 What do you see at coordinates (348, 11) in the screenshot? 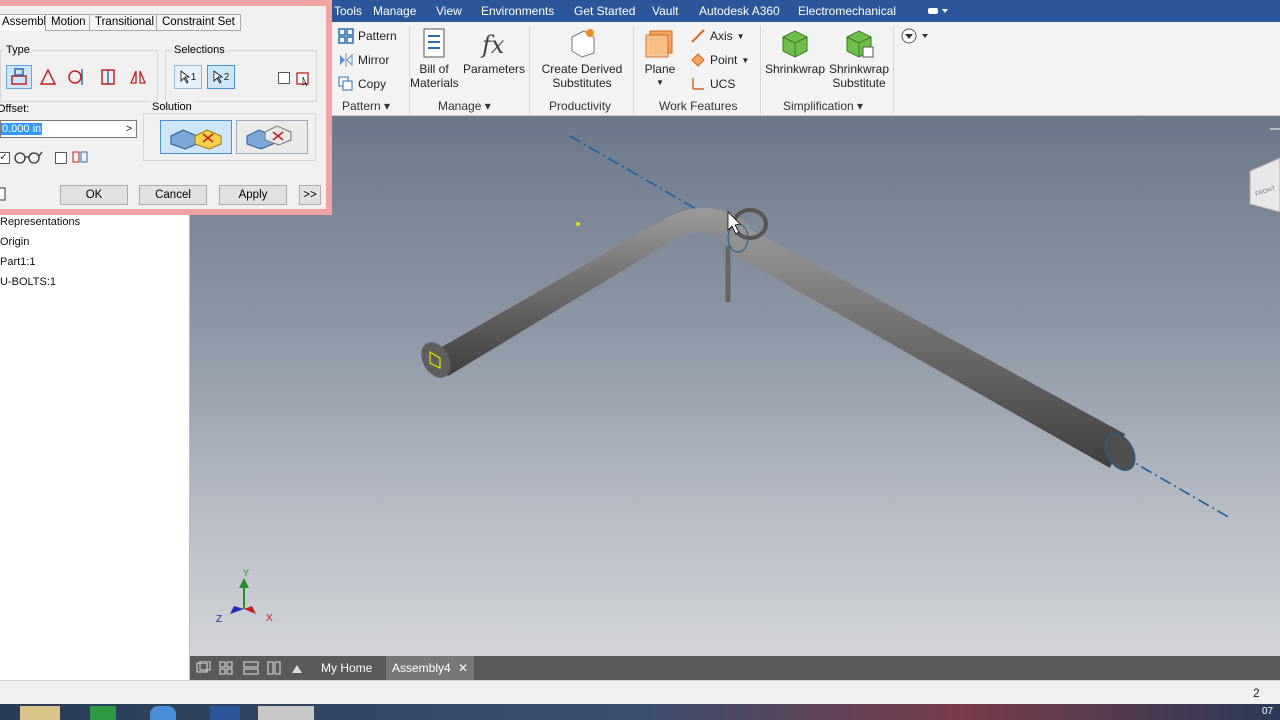
I see `tab-tools: Tools` at bounding box center [348, 11].